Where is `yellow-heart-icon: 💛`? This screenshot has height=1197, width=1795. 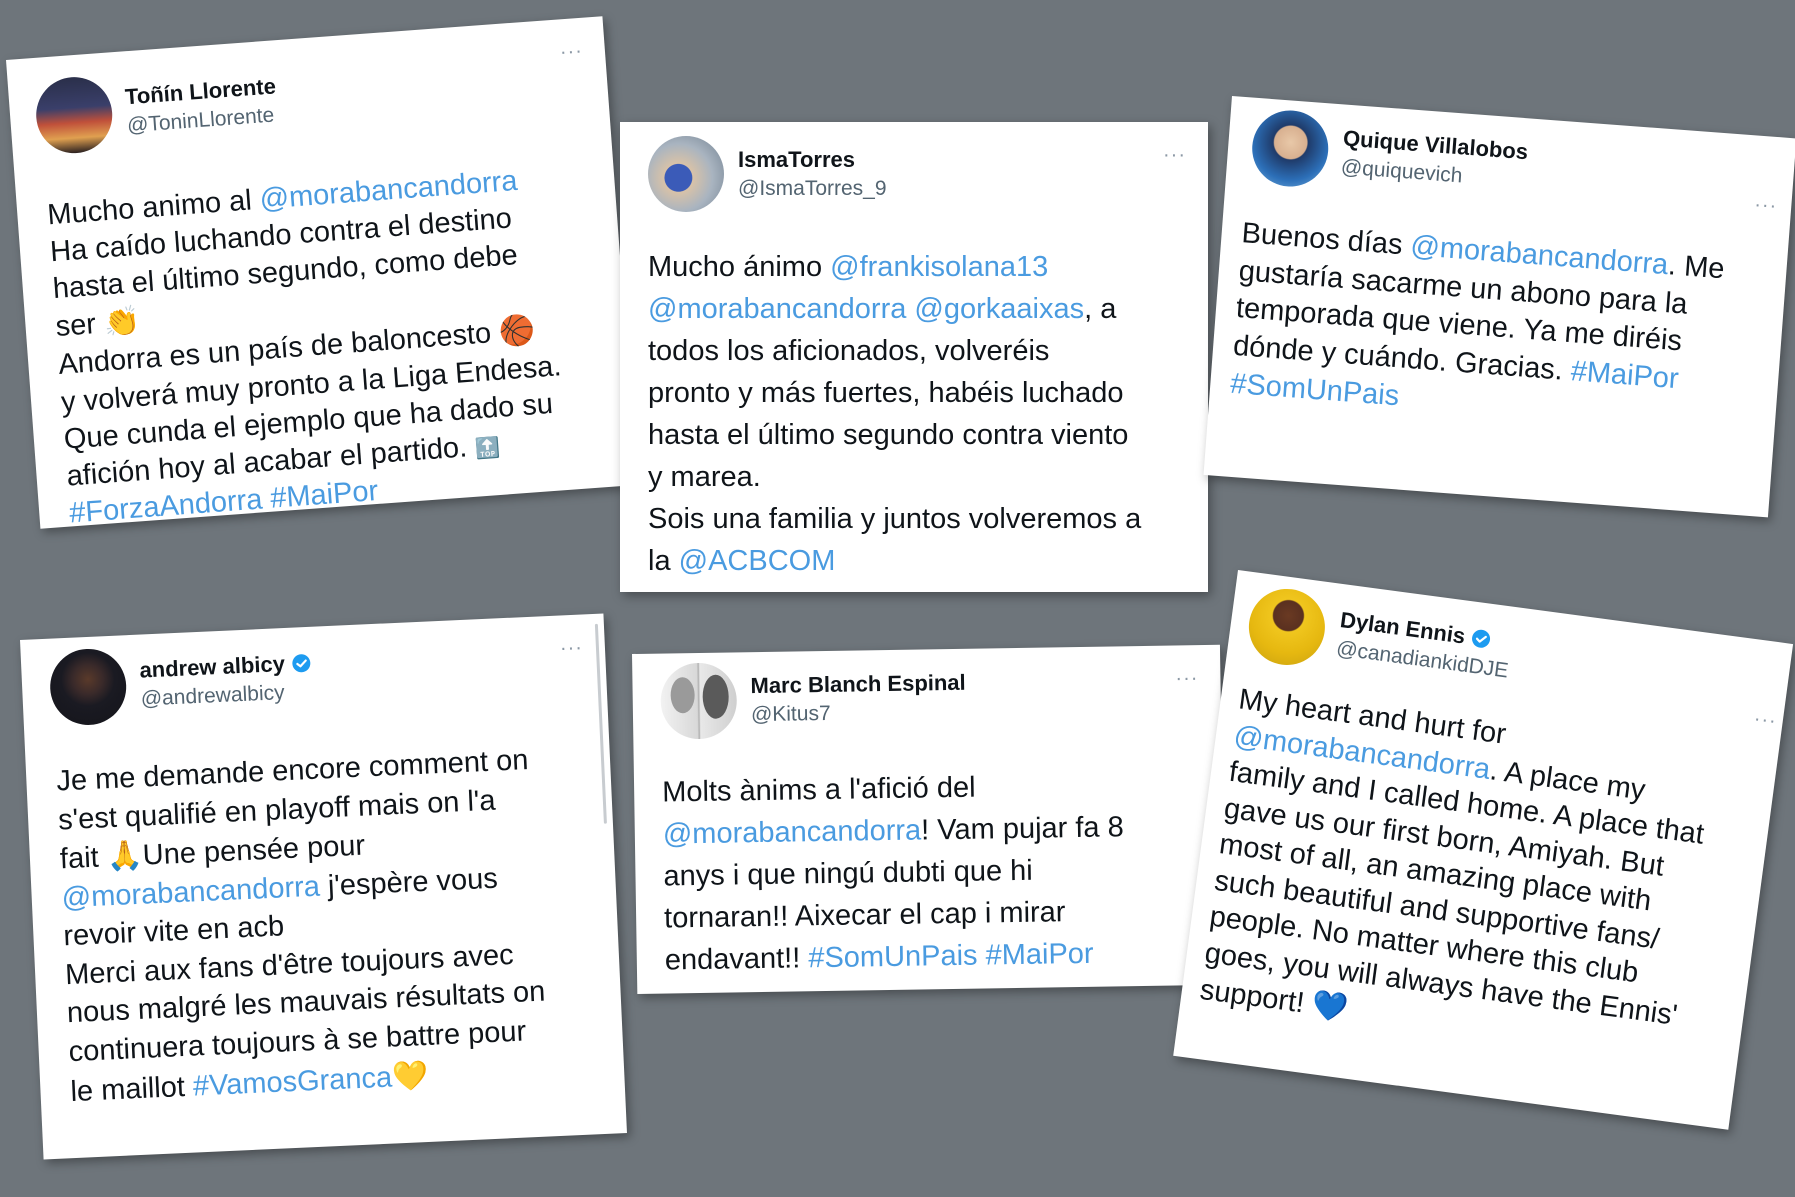
yellow-heart-icon: 💛 is located at coordinates (410, 1075).